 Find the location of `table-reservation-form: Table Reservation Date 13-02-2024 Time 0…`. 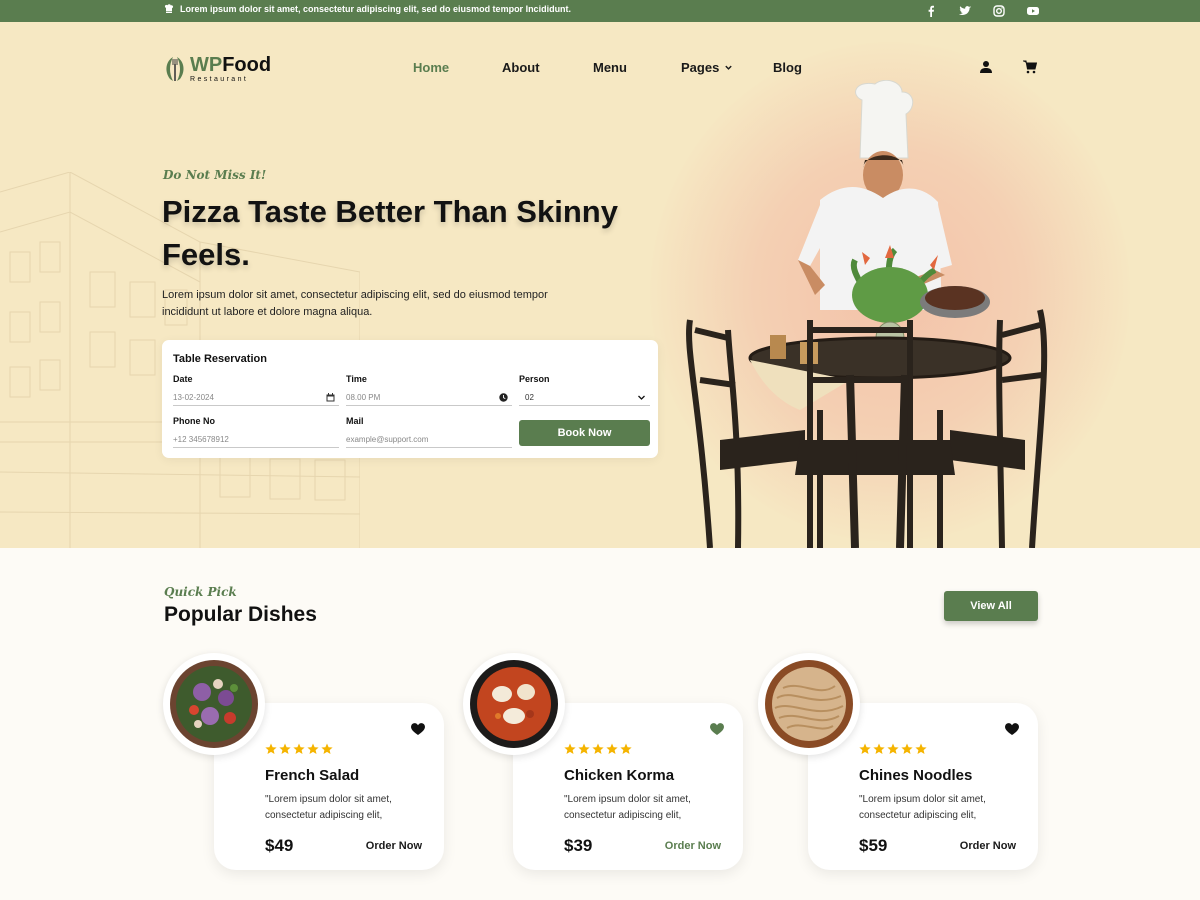

table-reservation-form: Table Reservation Date 13-02-2024 Time 0… is located at coordinates (410, 399).